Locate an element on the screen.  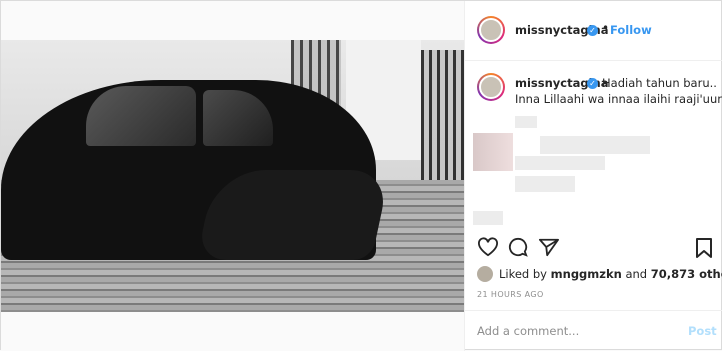
post-header: missnyctagina ✓ • Follow is located at coordinates (593, 31).